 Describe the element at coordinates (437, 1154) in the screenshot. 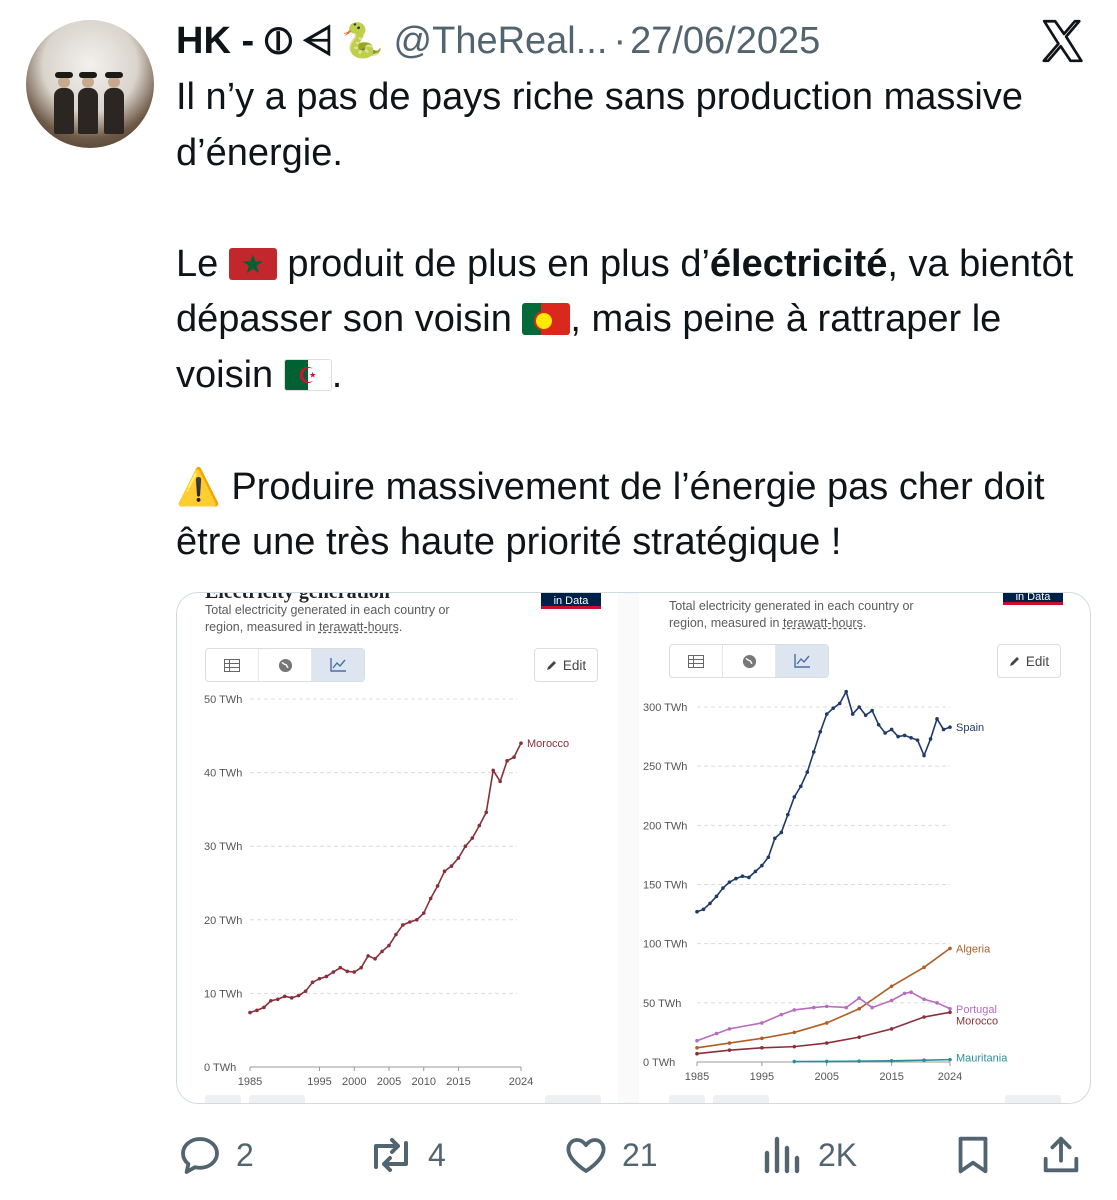

I see `repost-count: 4` at that location.